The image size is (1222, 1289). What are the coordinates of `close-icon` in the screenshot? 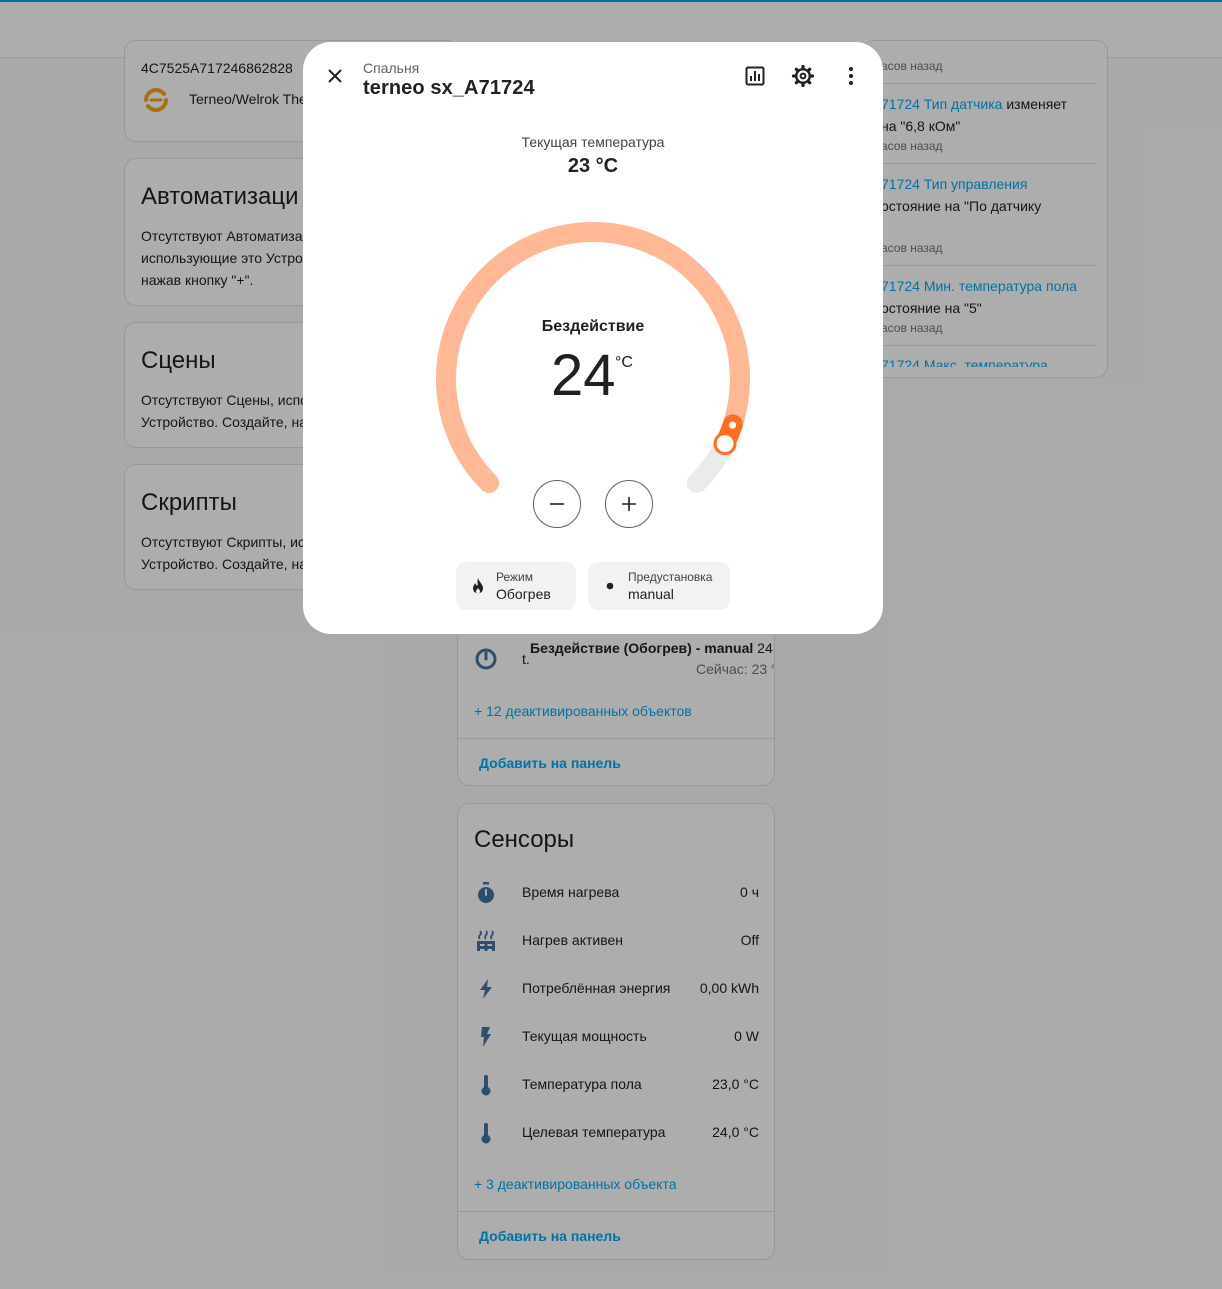 It's located at (335, 76).